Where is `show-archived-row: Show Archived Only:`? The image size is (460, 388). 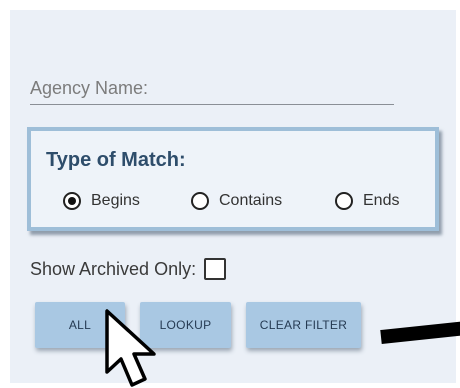 show-archived-row: Show Archived Only: is located at coordinates (128, 269).